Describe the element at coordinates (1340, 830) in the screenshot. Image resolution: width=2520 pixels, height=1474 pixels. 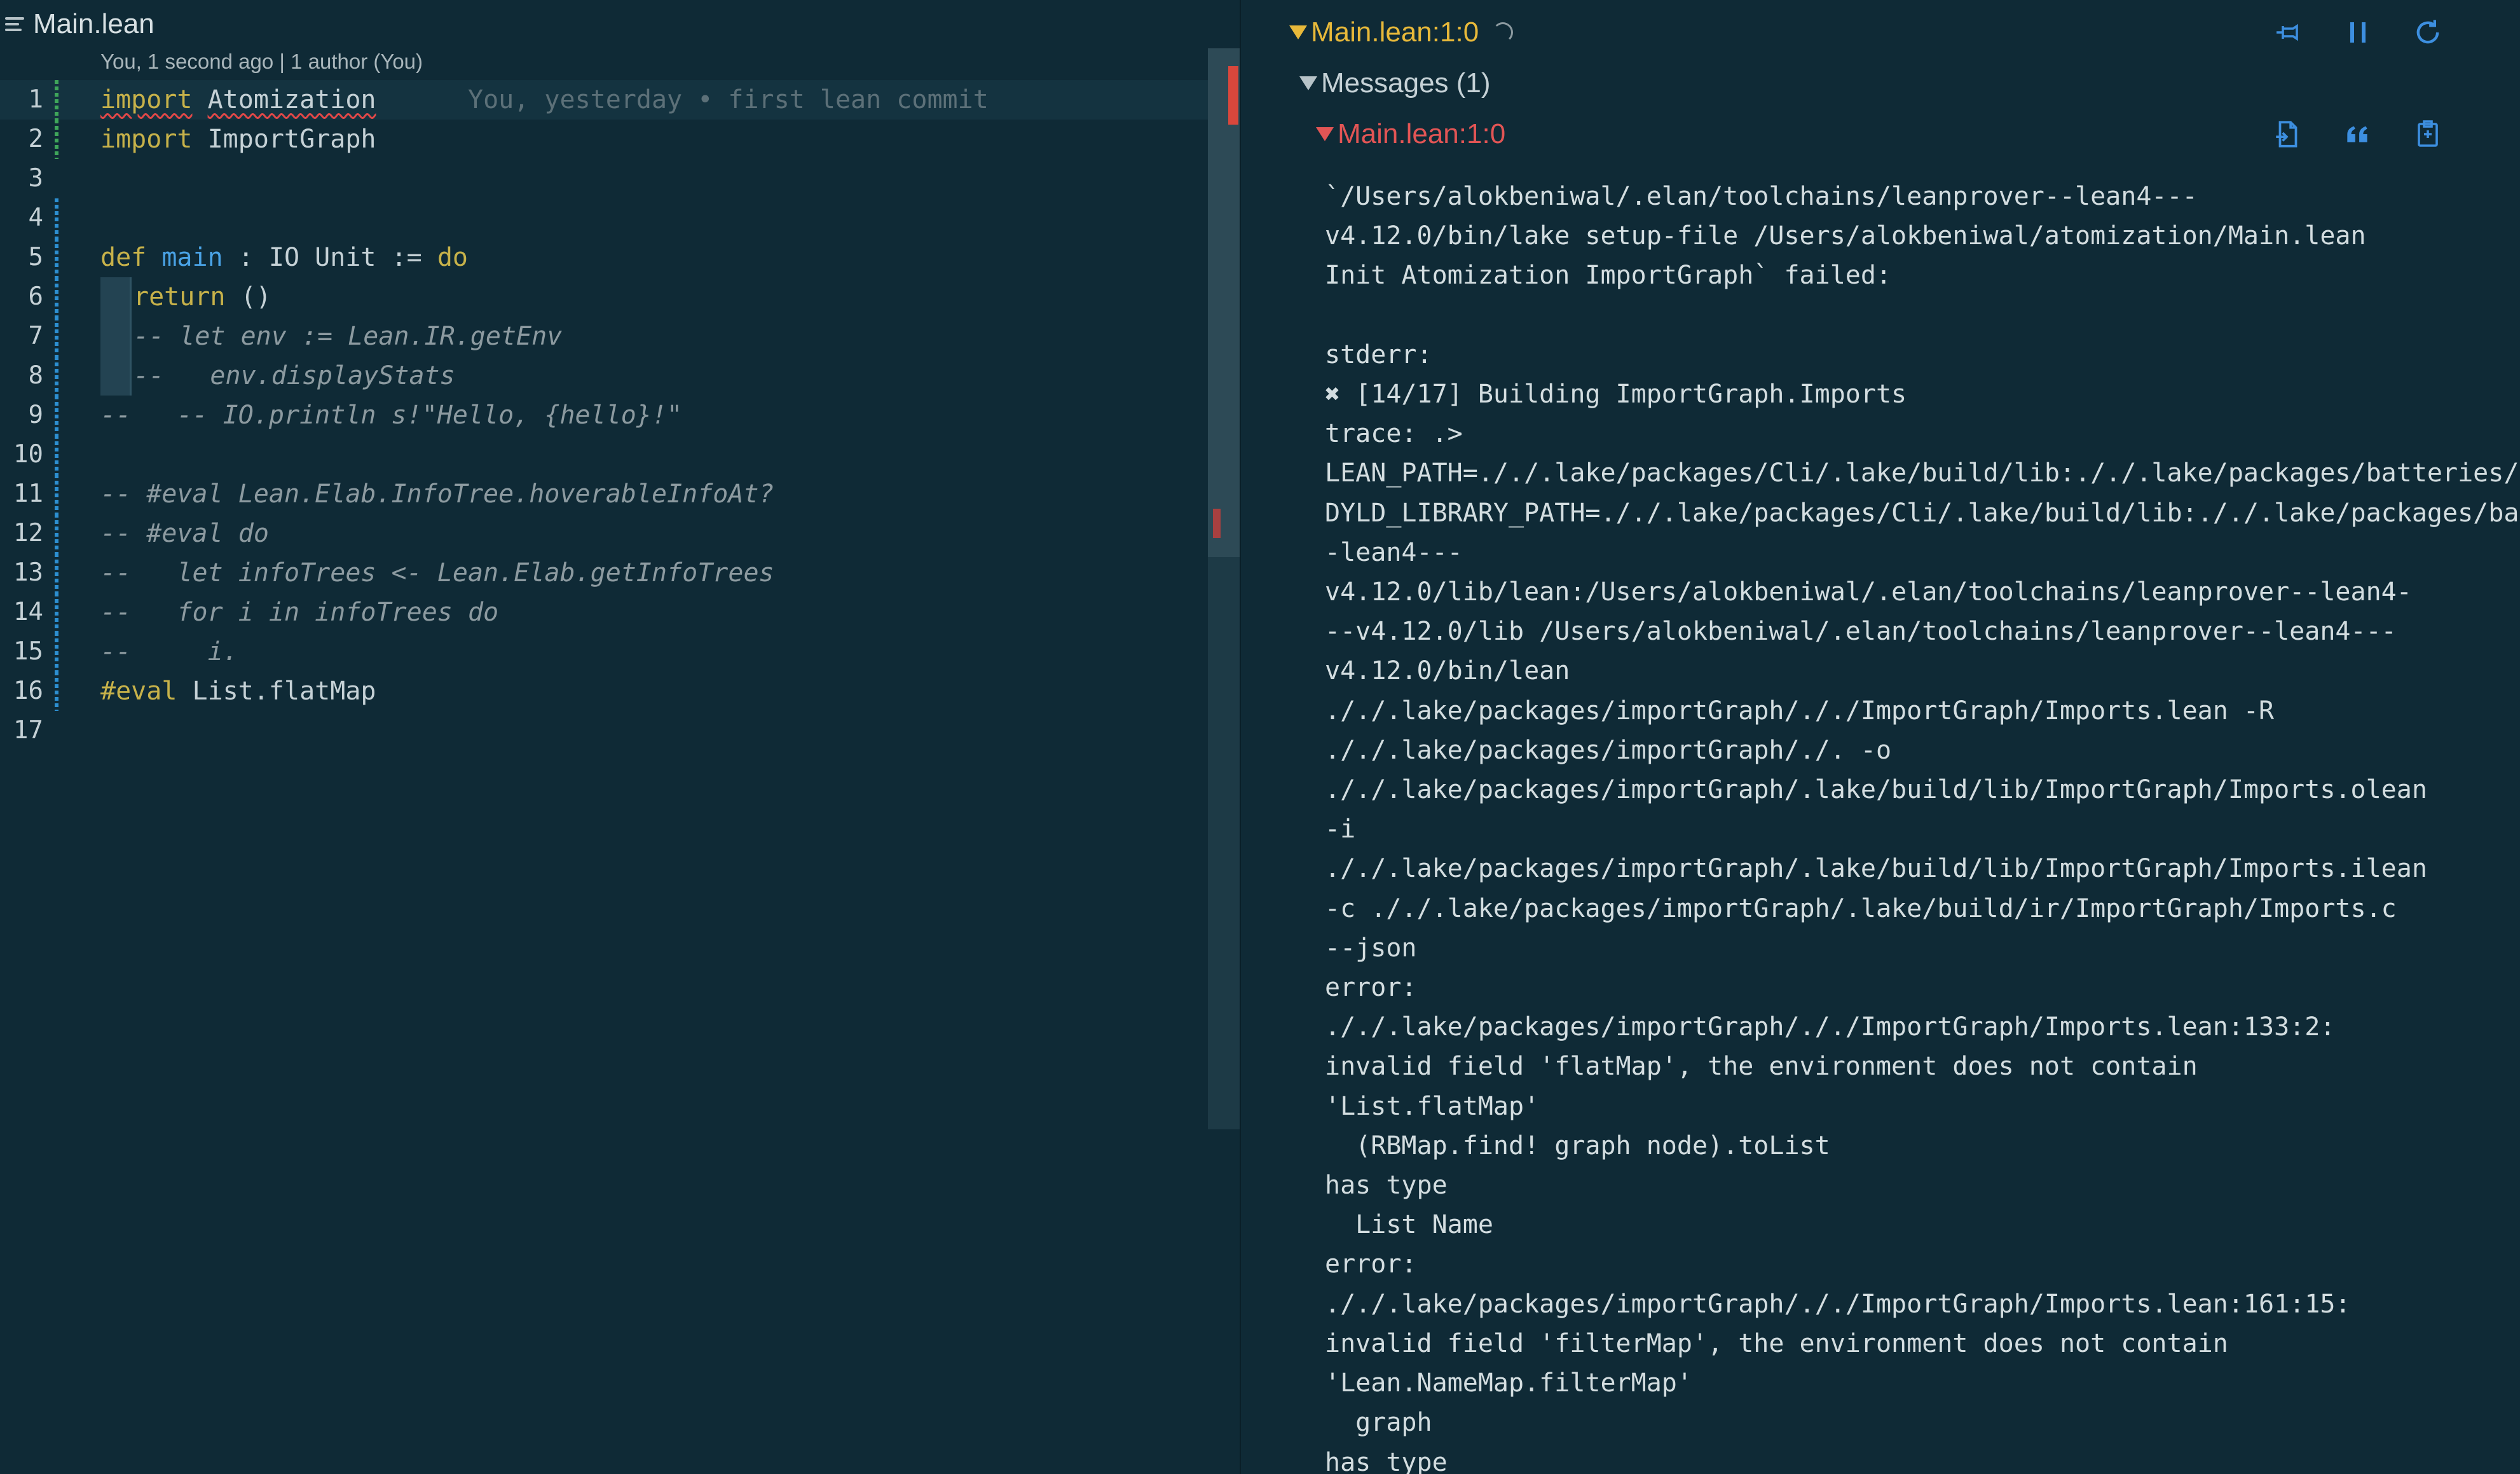
I see `message-line: -i` at that location.